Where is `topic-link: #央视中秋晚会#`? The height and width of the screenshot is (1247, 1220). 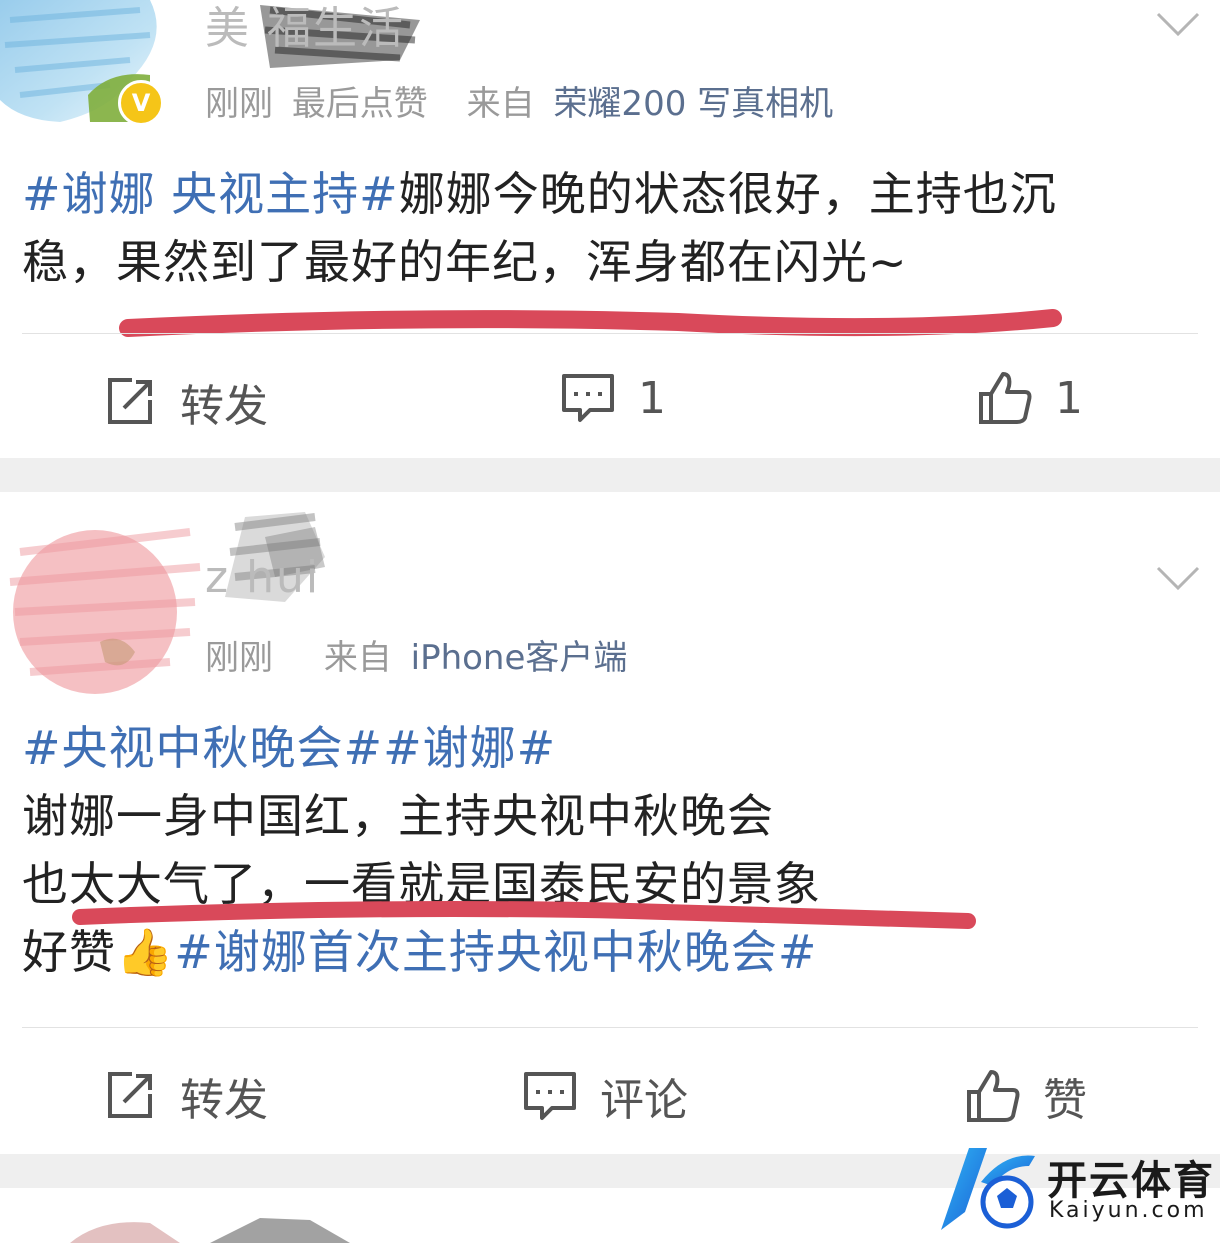
topic-link: #央视中秋晚会# is located at coordinates (202, 748).